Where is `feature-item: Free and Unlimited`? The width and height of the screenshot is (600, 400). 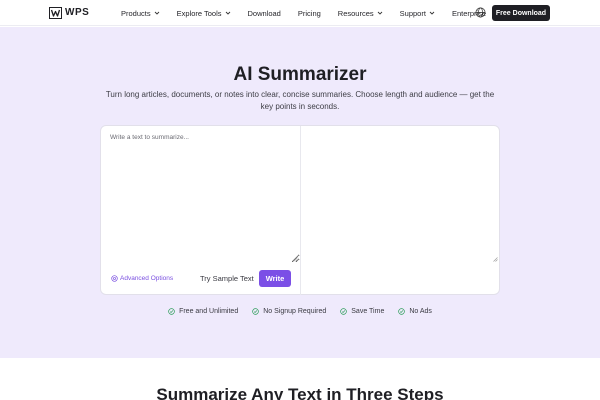
feature-item: Free and Unlimited is located at coordinates (203, 311).